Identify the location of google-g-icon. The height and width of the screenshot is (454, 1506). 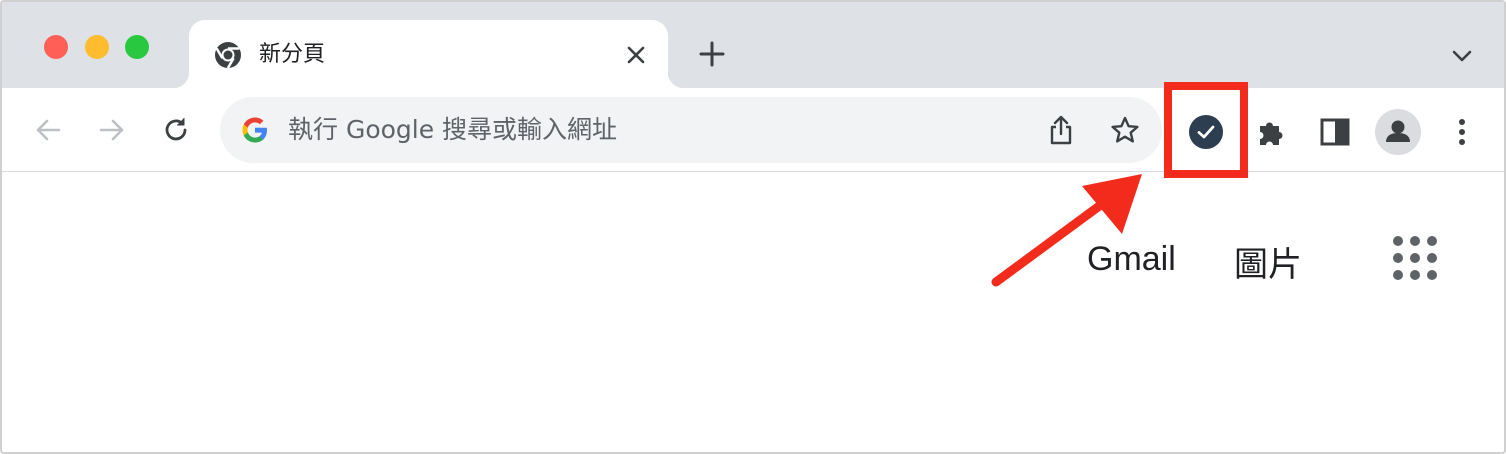
(254, 130).